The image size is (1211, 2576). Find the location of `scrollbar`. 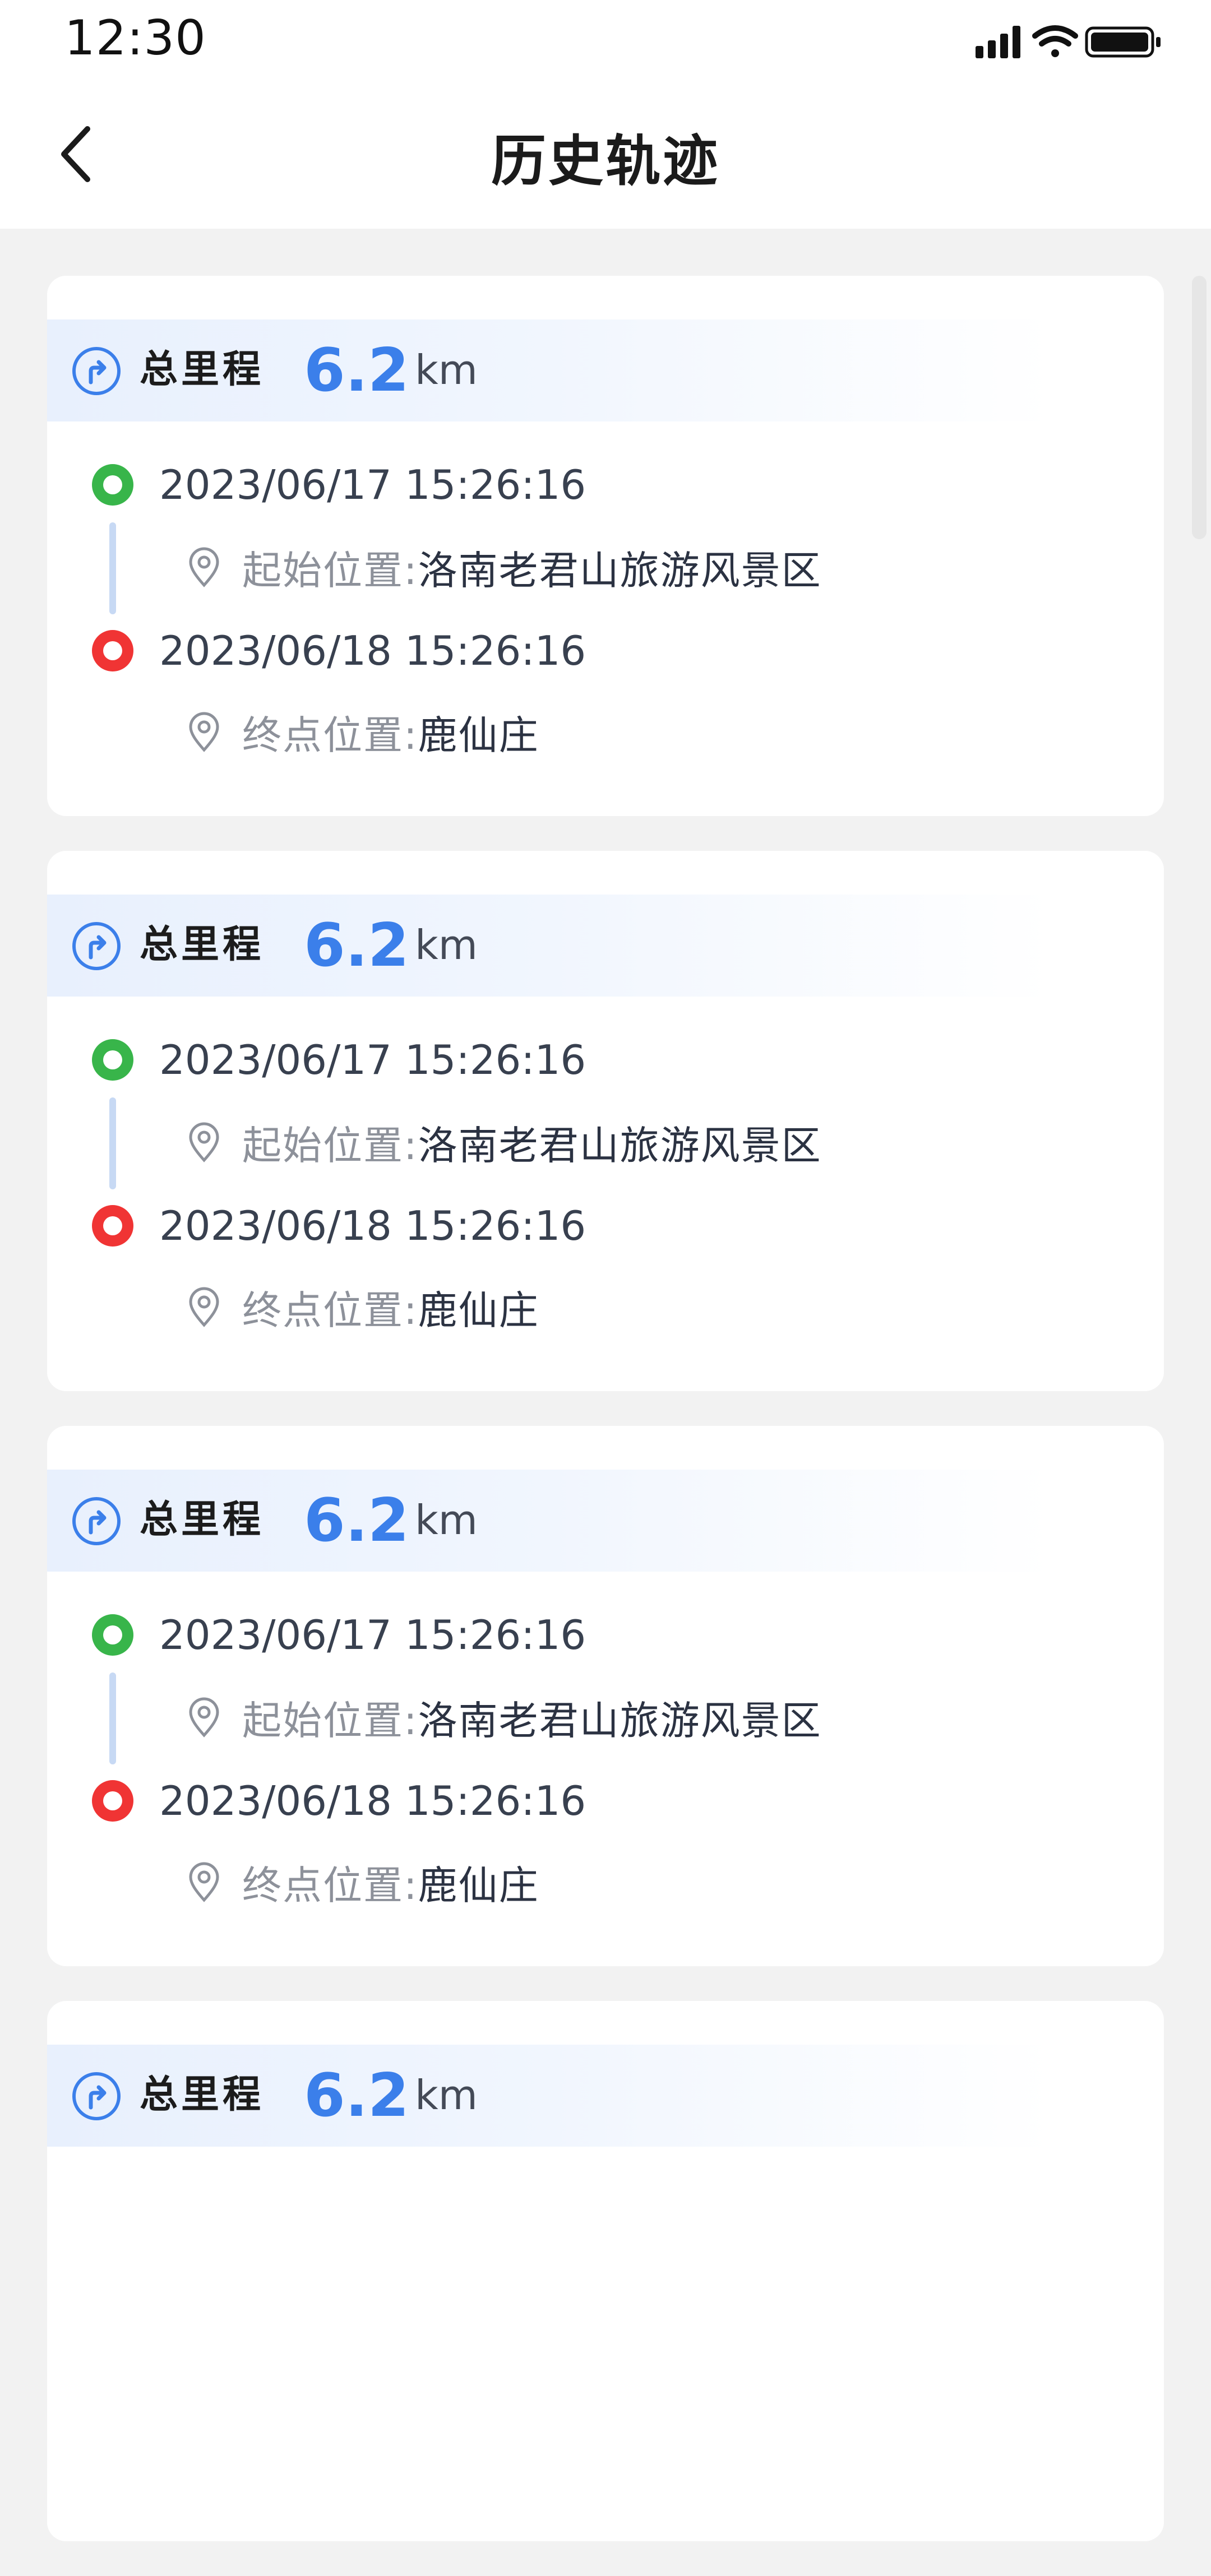

scrollbar is located at coordinates (1199, 407).